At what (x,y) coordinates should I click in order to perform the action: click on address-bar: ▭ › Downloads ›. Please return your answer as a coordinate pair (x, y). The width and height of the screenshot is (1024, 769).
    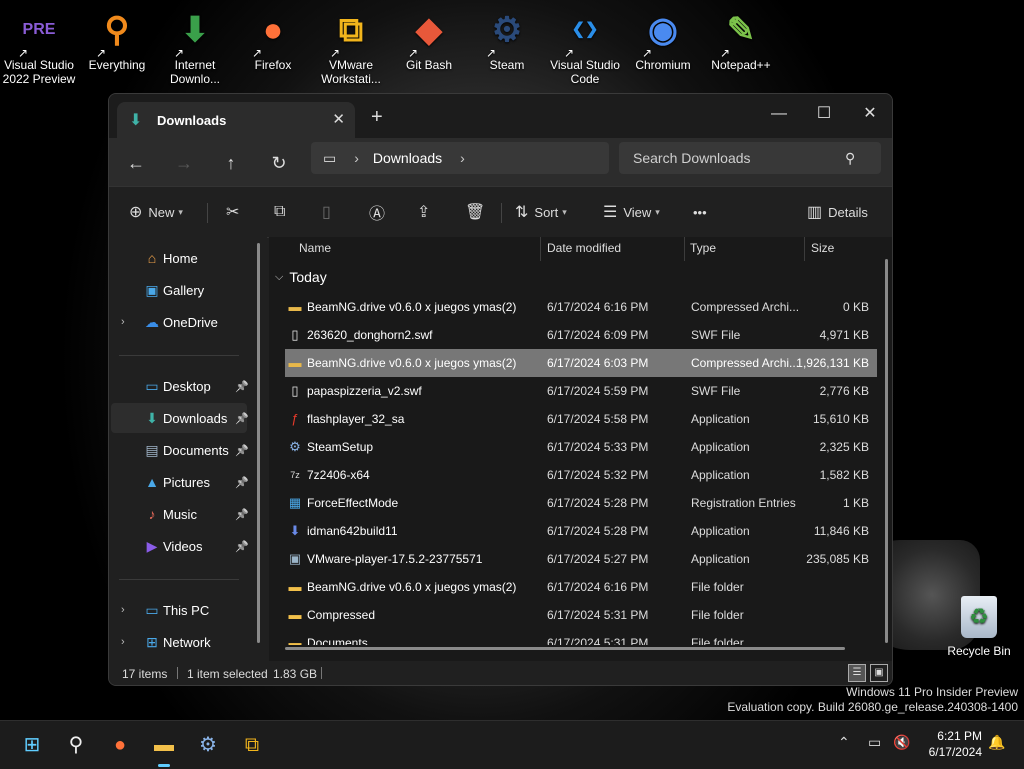
    Looking at the image, I should click on (460, 158).